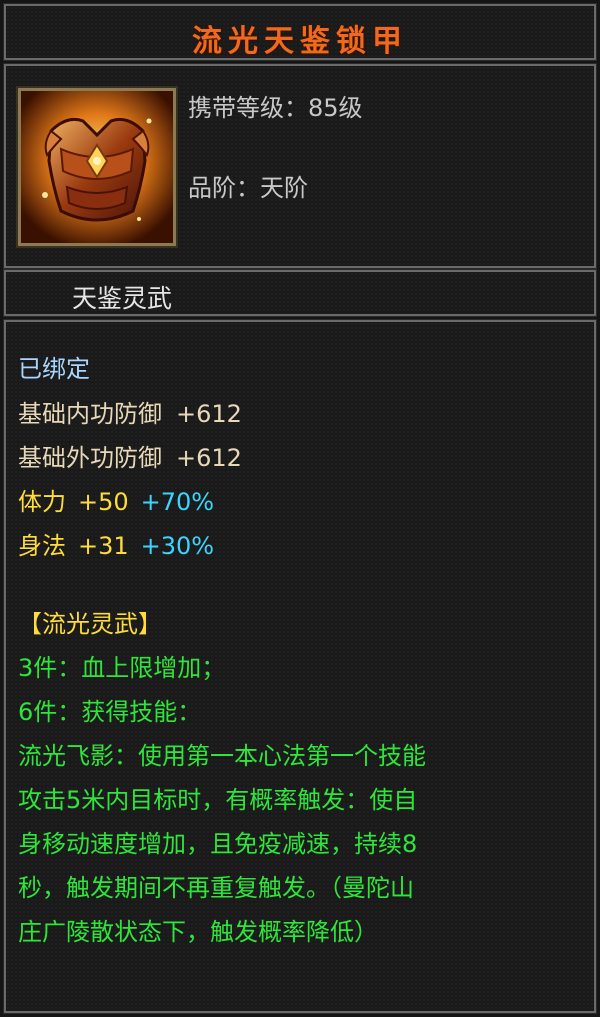  I want to click on carry-level-label: 携带等级：, so click(248, 108).